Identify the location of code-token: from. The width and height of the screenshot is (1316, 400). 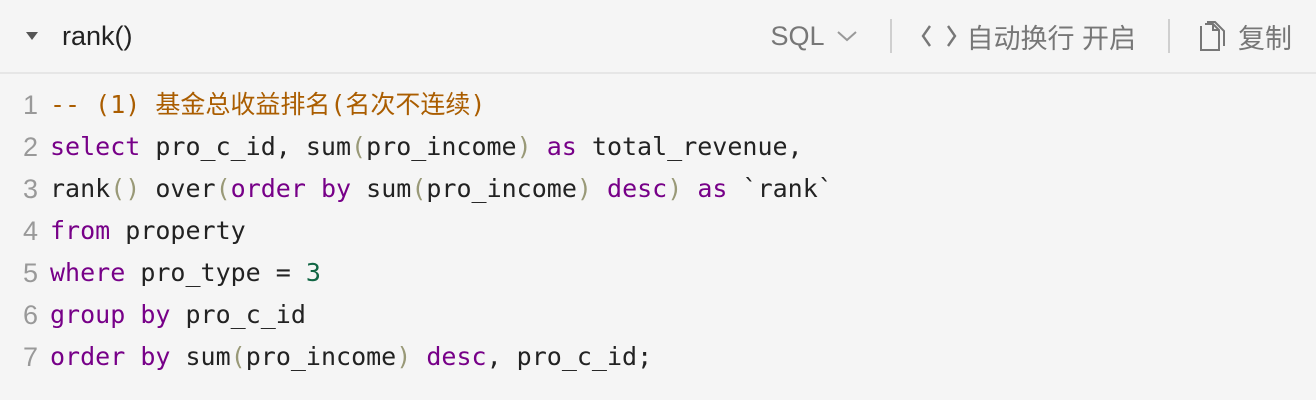
(80, 230).